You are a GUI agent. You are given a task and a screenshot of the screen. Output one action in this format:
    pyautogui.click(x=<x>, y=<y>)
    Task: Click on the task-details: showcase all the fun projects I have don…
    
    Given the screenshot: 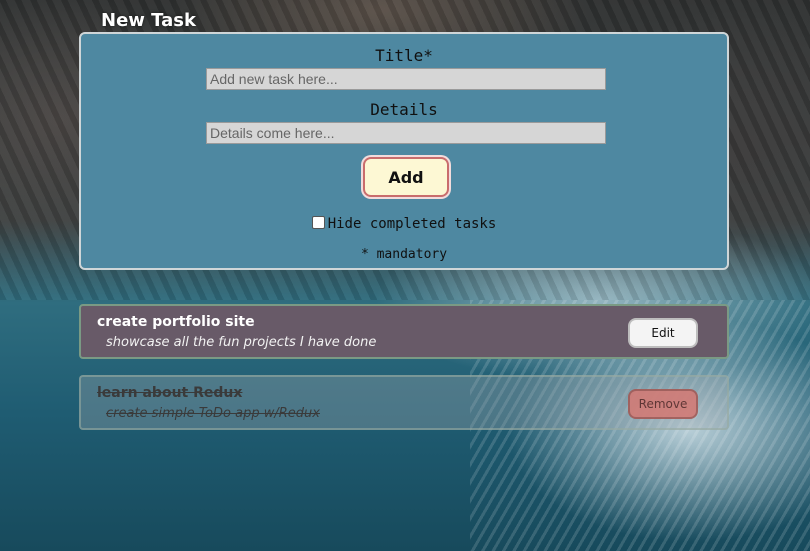 What is the action you would take?
    pyautogui.click(x=241, y=342)
    